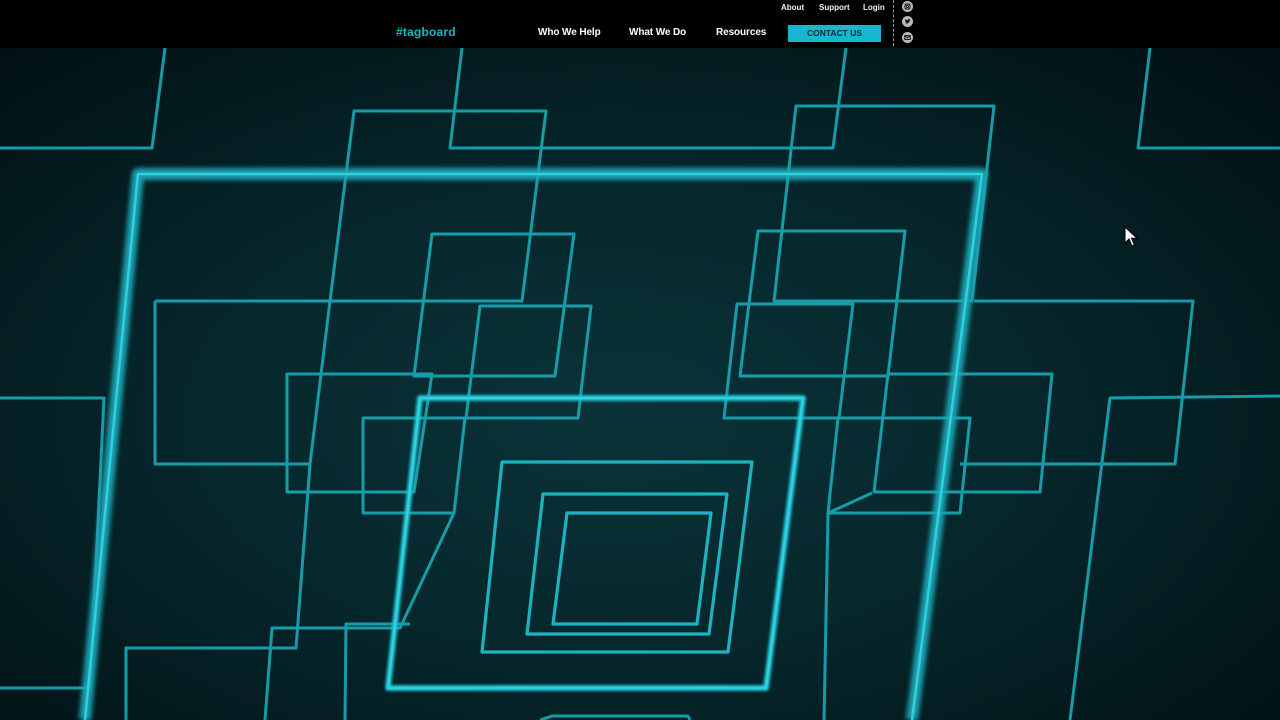 Image resolution: width=1280 pixels, height=720 pixels. I want to click on instagram-icon, so click(907, 6).